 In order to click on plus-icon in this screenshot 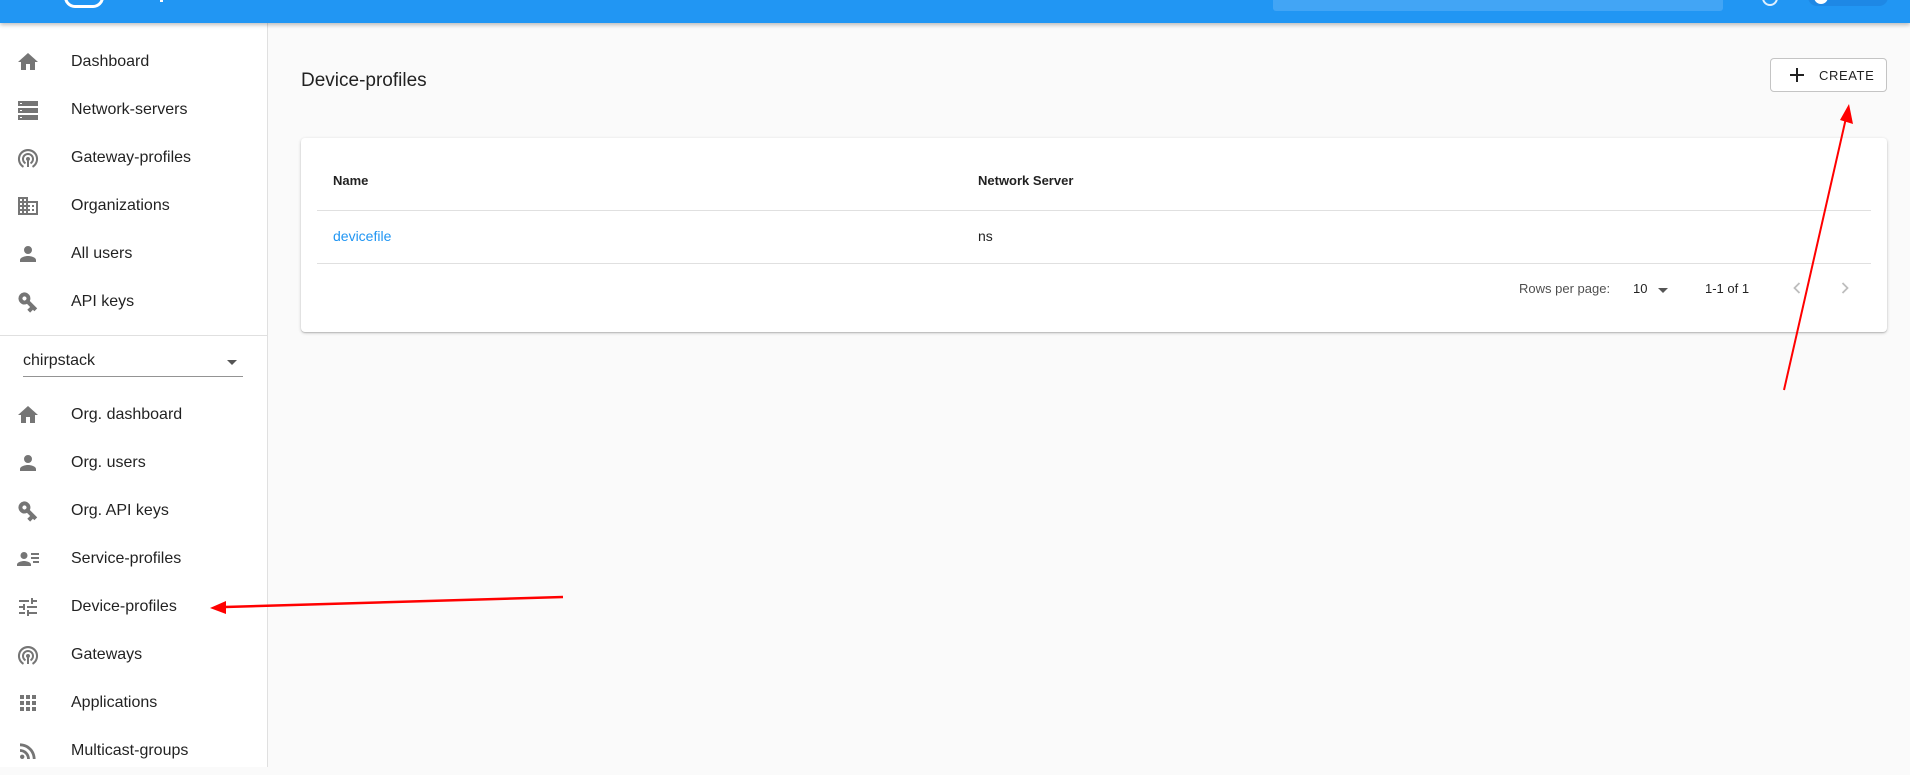, I will do `click(1797, 75)`.